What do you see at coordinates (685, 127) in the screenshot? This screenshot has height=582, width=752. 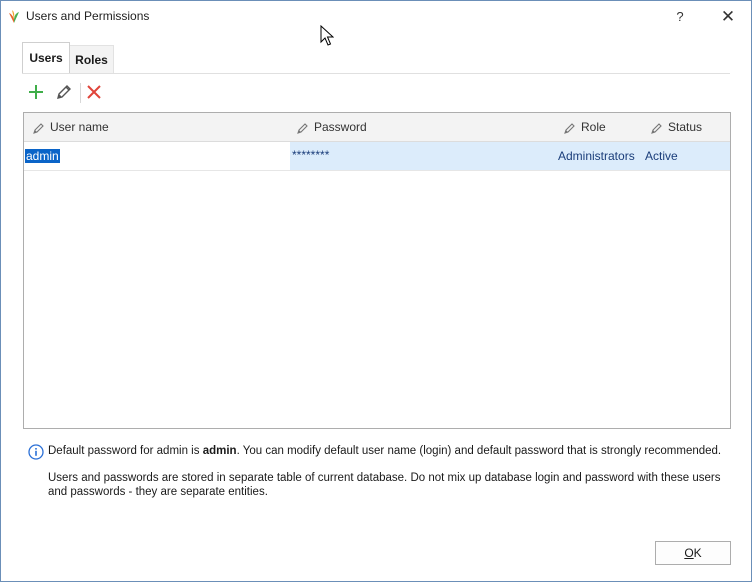 I see `column-header-label: Status` at bounding box center [685, 127].